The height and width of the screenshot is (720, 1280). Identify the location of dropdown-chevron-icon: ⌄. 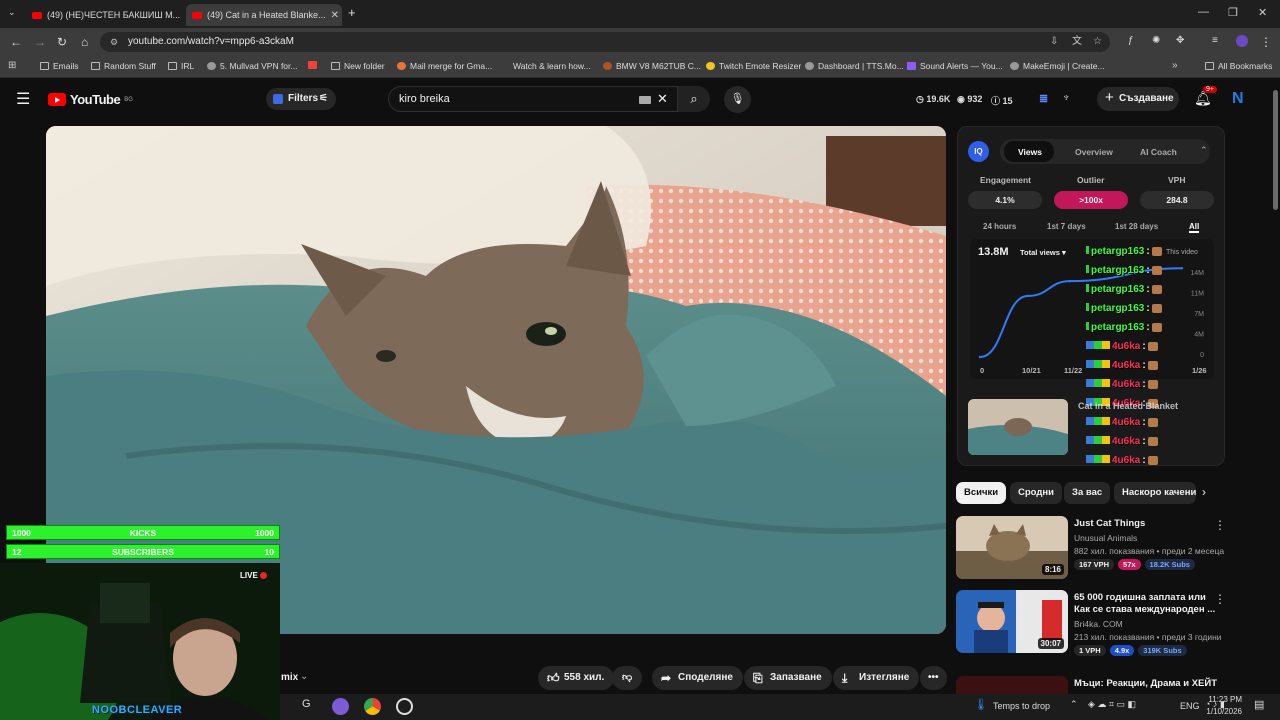
(304, 676).